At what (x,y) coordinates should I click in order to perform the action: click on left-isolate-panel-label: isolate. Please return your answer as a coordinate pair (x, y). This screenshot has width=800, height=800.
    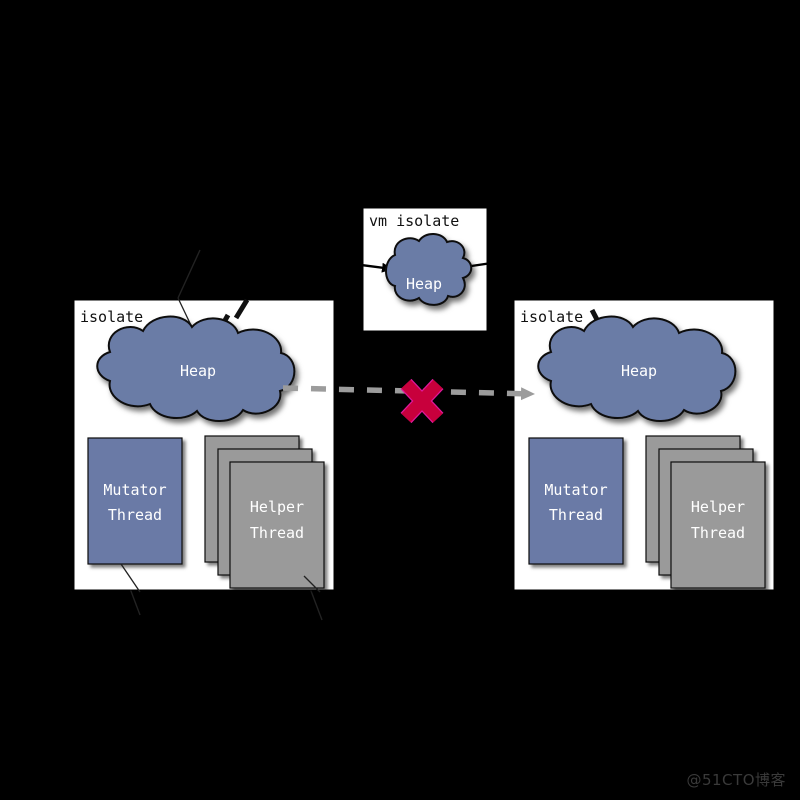
    Looking at the image, I should click on (111, 317).